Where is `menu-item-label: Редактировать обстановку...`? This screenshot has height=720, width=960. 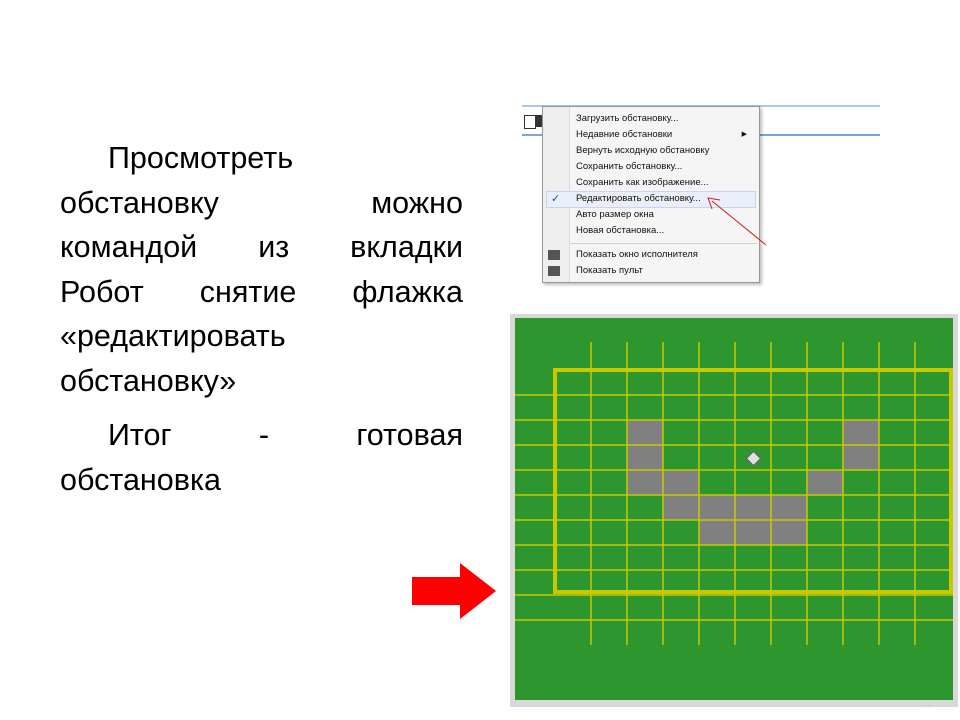
menu-item-label: Редактировать обстановку... is located at coordinates (638, 198).